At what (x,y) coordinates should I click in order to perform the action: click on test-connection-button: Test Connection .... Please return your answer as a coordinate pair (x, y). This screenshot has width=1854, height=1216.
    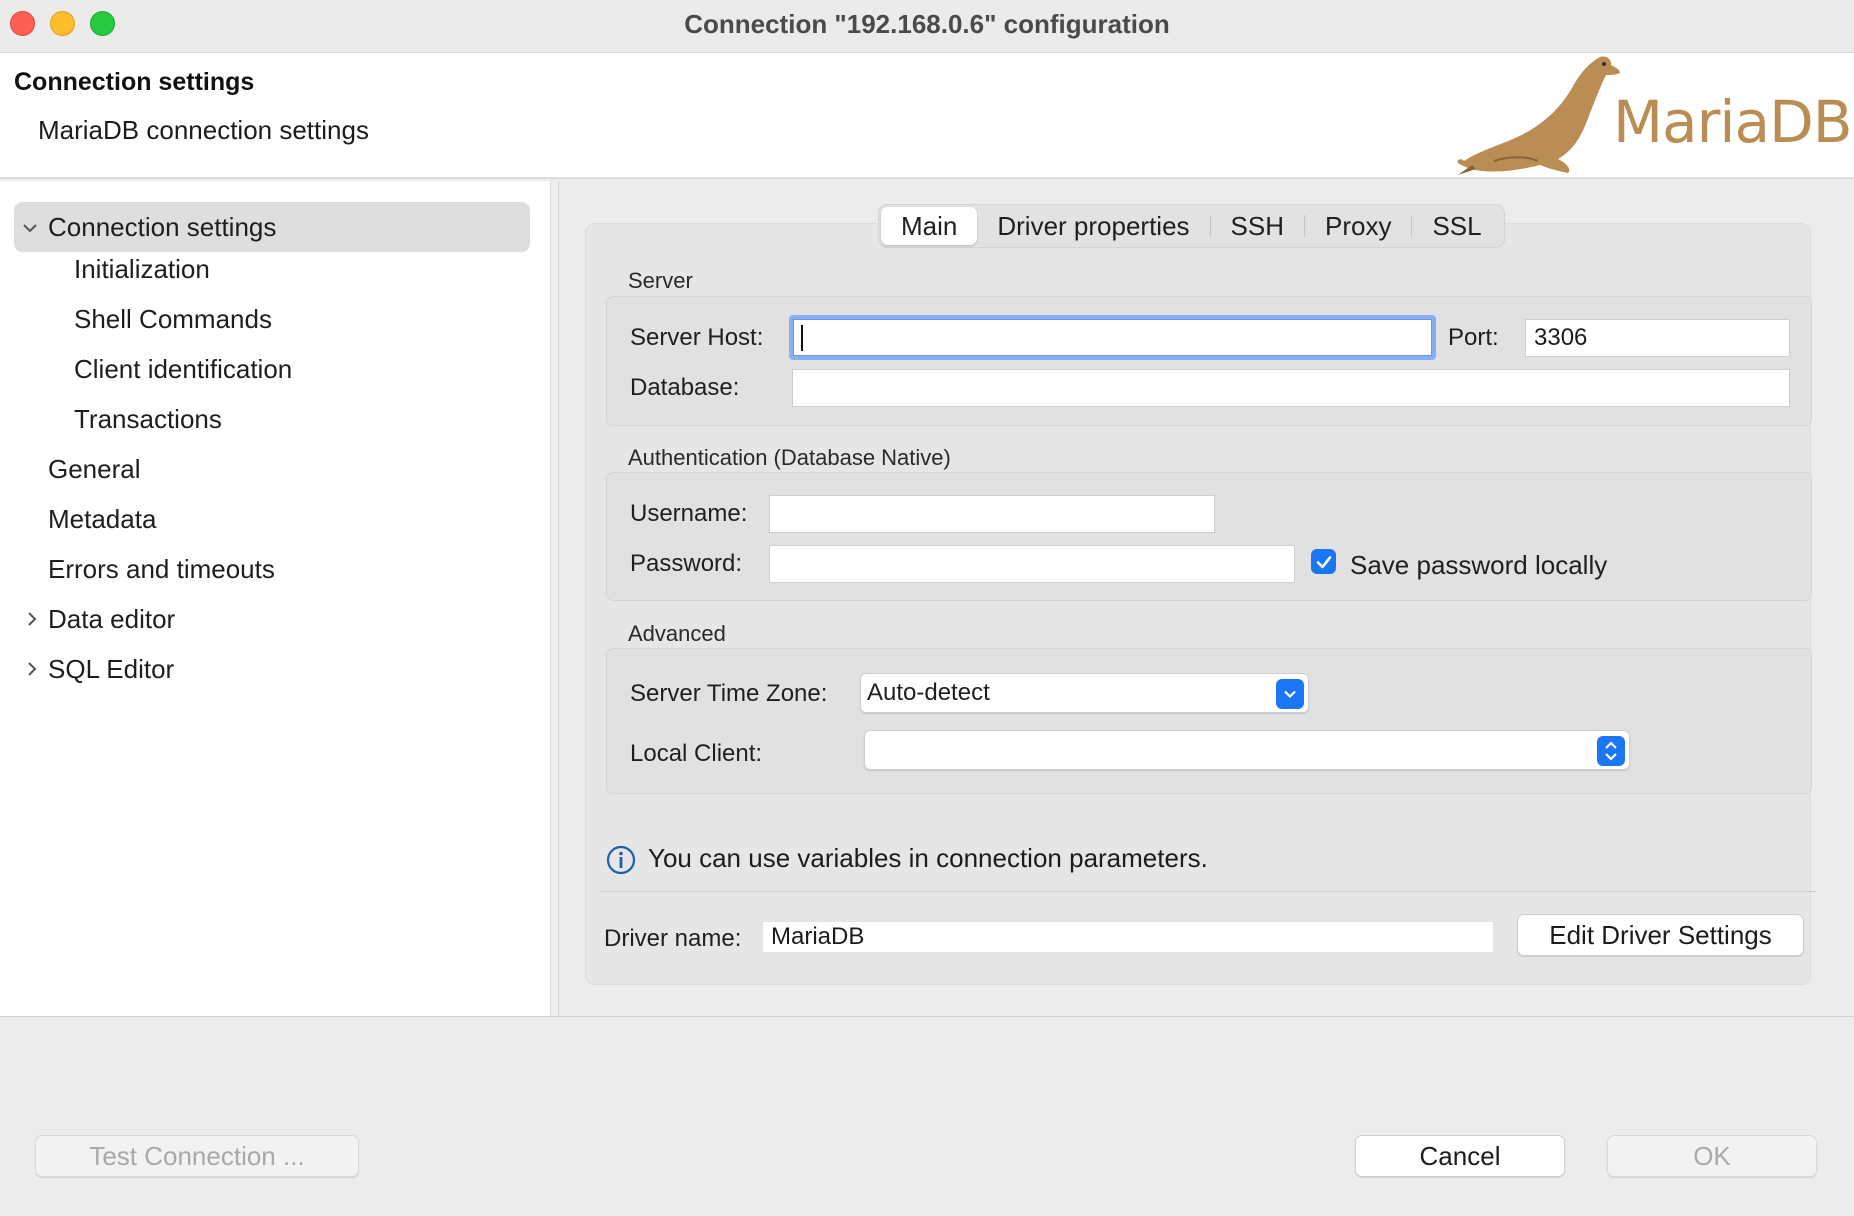
    Looking at the image, I should click on (197, 1156).